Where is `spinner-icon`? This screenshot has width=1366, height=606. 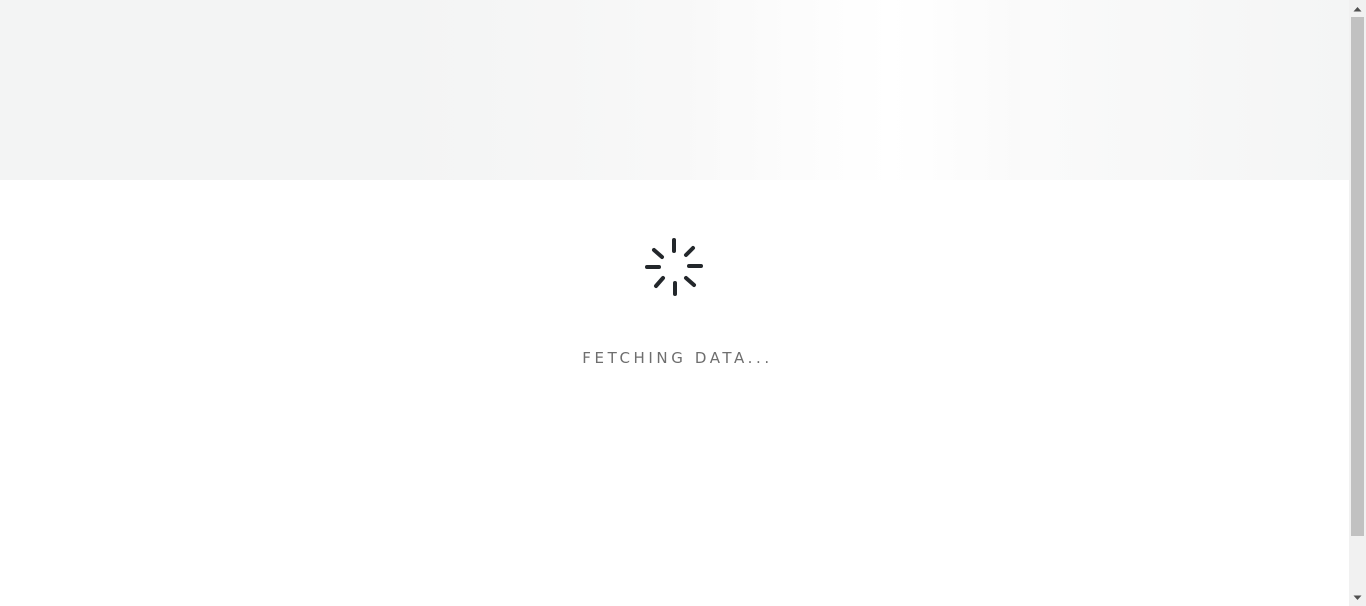
spinner-icon is located at coordinates (673, 267).